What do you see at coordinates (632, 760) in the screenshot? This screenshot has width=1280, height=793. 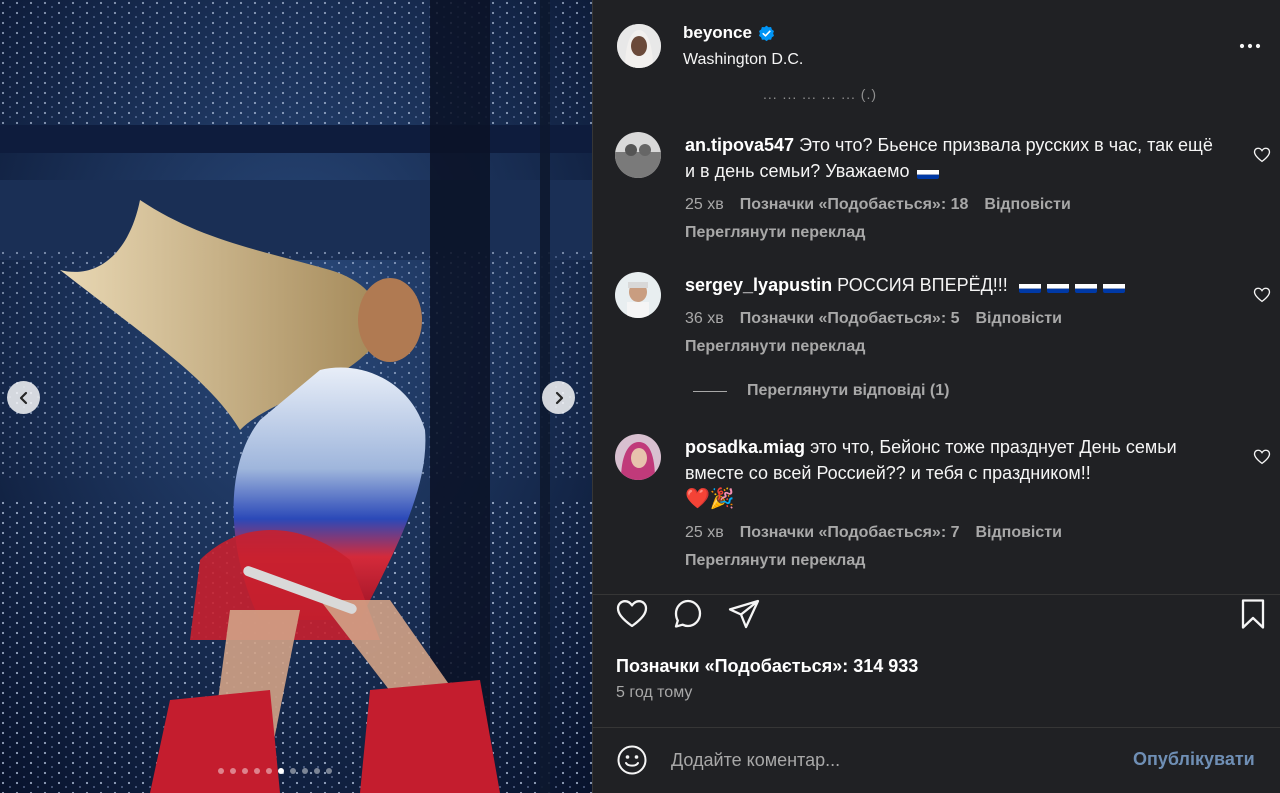 I see `emoji-smiley-icon` at bounding box center [632, 760].